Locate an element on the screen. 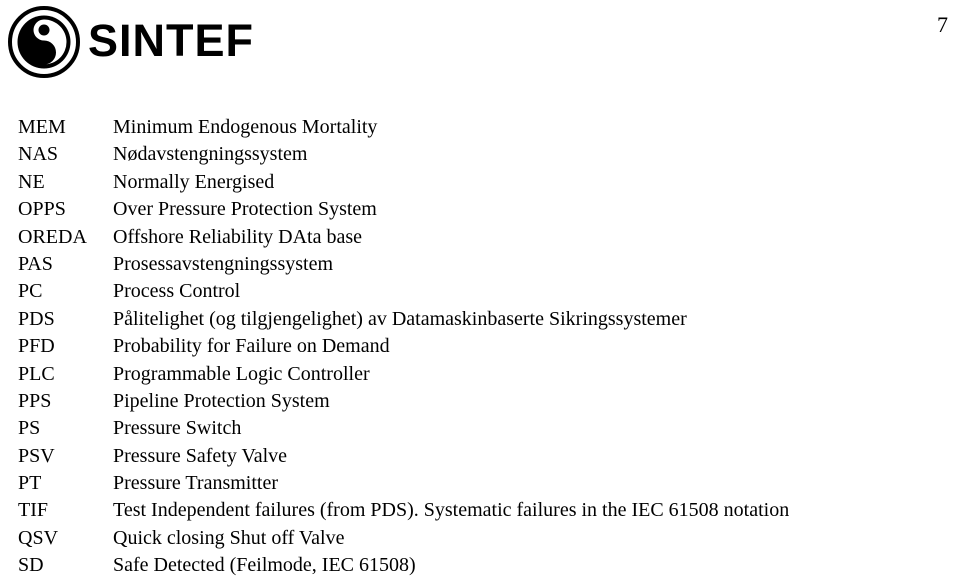 Image resolution: width=960 pixels, height=585 pixels. sintef-wordmark: SINTEF is located at coordinates (171, 40).